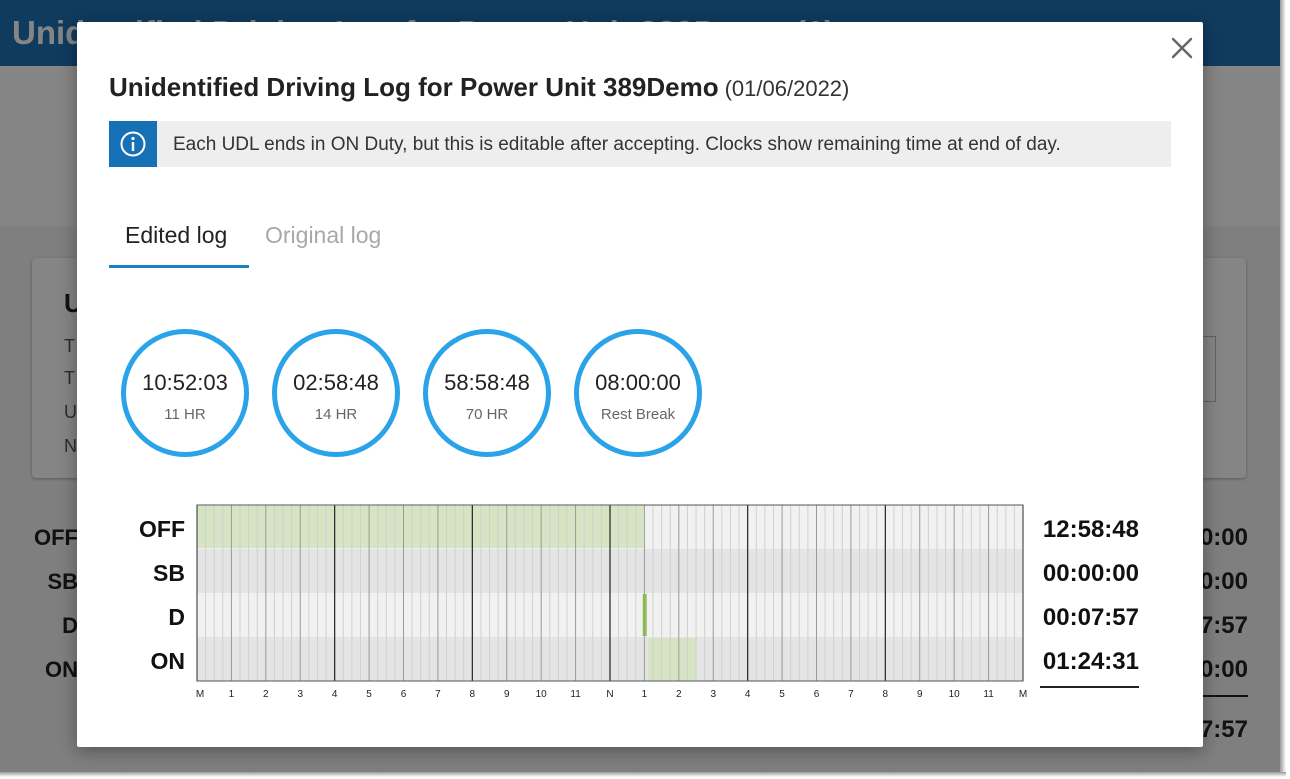 The height and width of the screenshot is (779, 1290). I want to click on duty-segment-on, so click(672, 659).